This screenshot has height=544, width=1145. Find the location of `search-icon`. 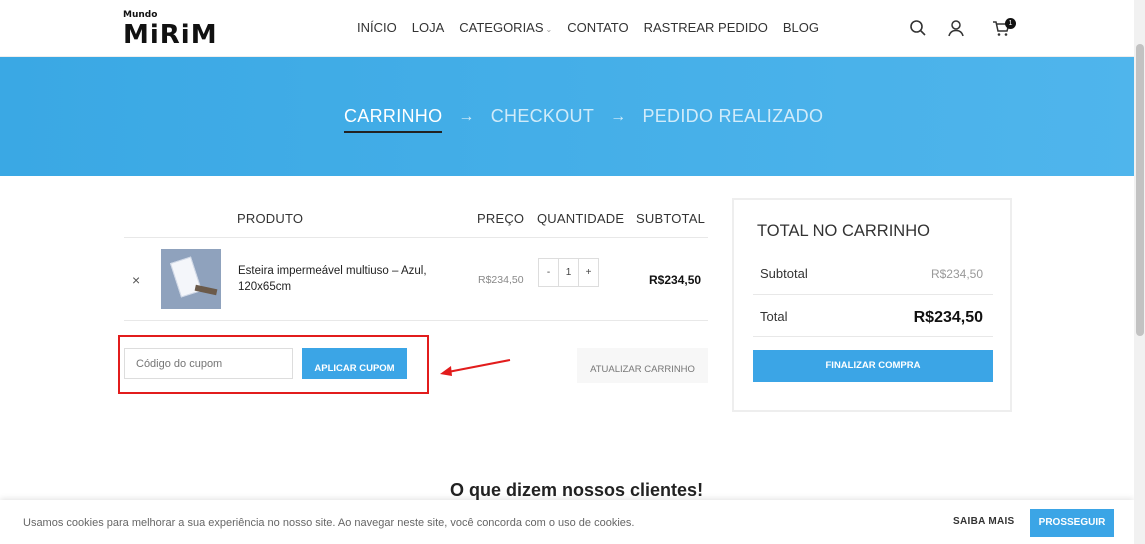

search-icon is located at coordinates (918, 28).